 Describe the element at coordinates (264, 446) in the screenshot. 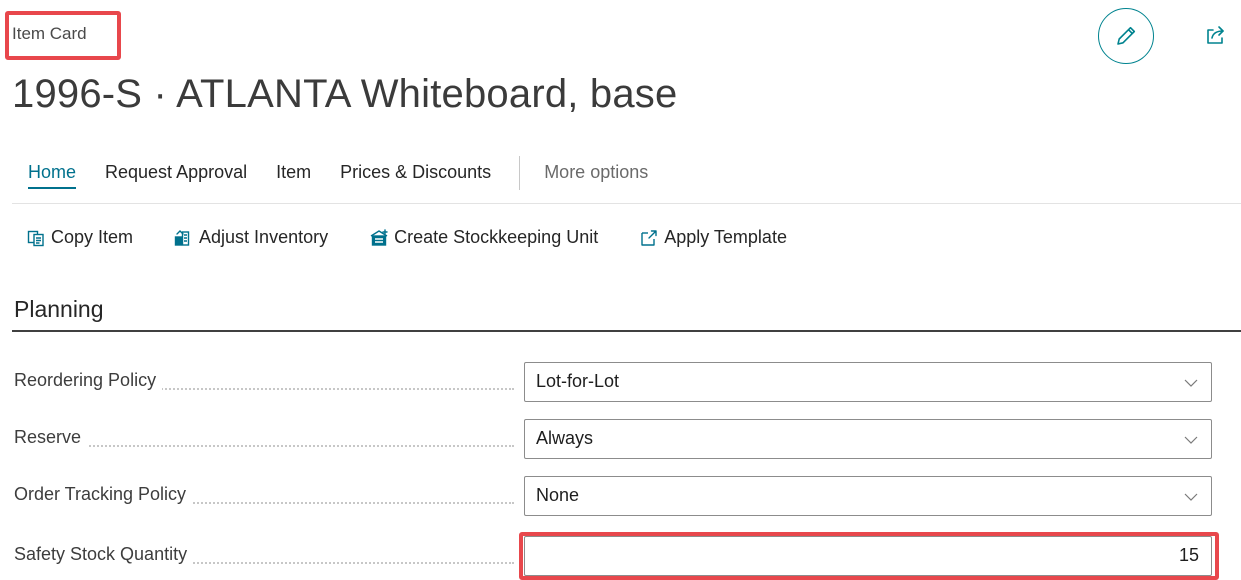

I see `leader-dots` at that location.